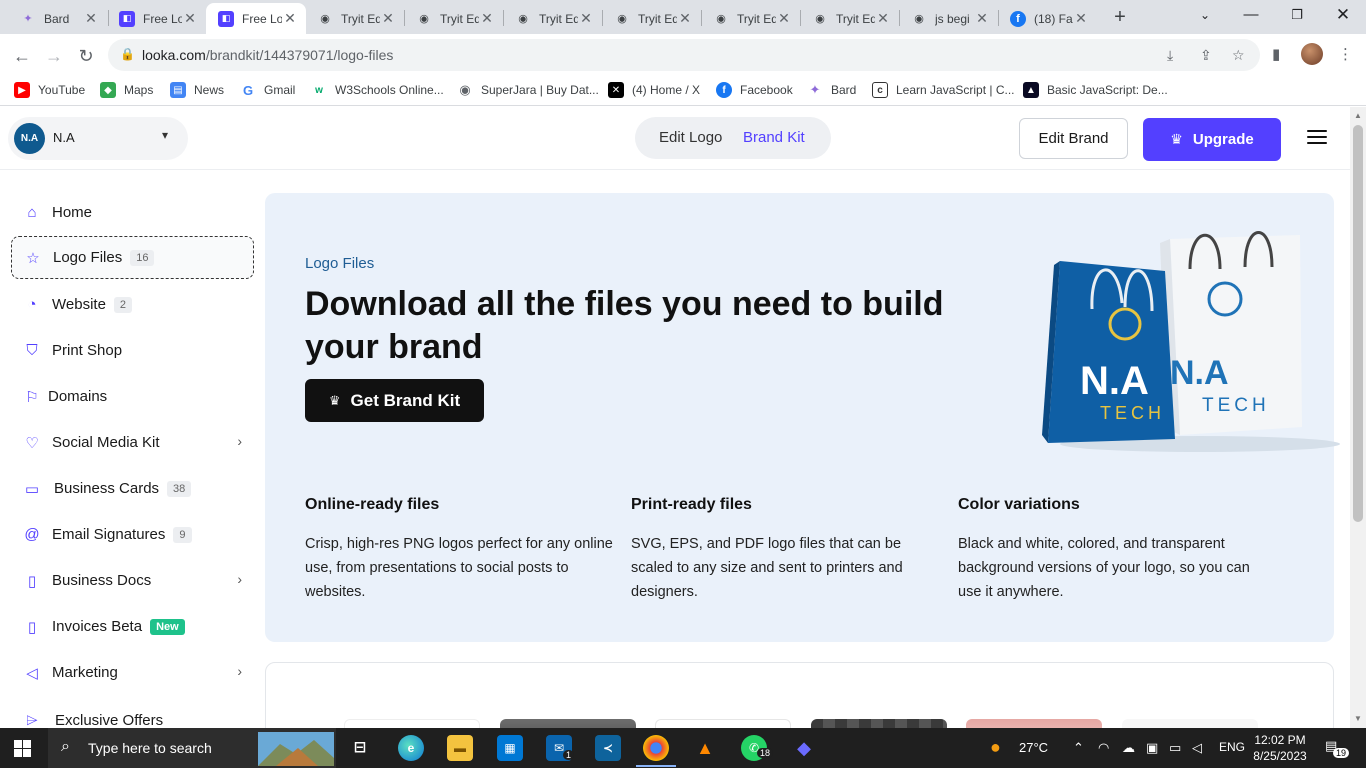 The height and width of the screenshot is (768, 1366). Describe the element at coordinates (411, 748) in the screenshot. I see `edge-icon: e` at that location.